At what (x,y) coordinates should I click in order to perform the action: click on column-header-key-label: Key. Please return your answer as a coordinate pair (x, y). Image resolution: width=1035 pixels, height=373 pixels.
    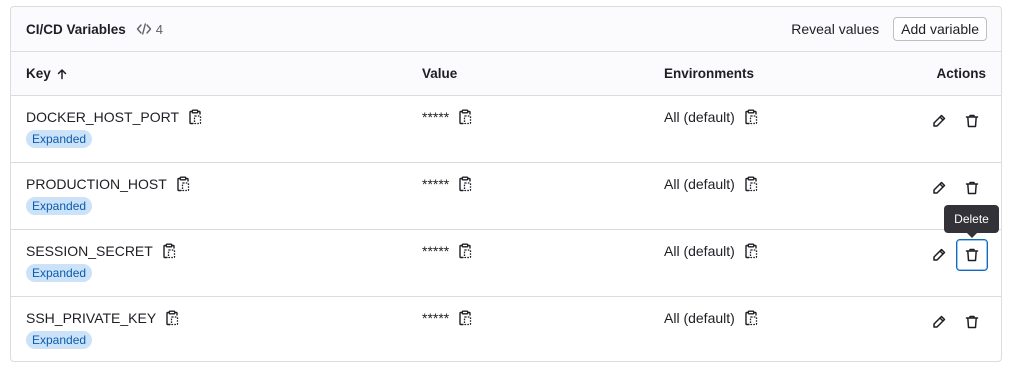
    Looking at the image, I should click on (38, 73).